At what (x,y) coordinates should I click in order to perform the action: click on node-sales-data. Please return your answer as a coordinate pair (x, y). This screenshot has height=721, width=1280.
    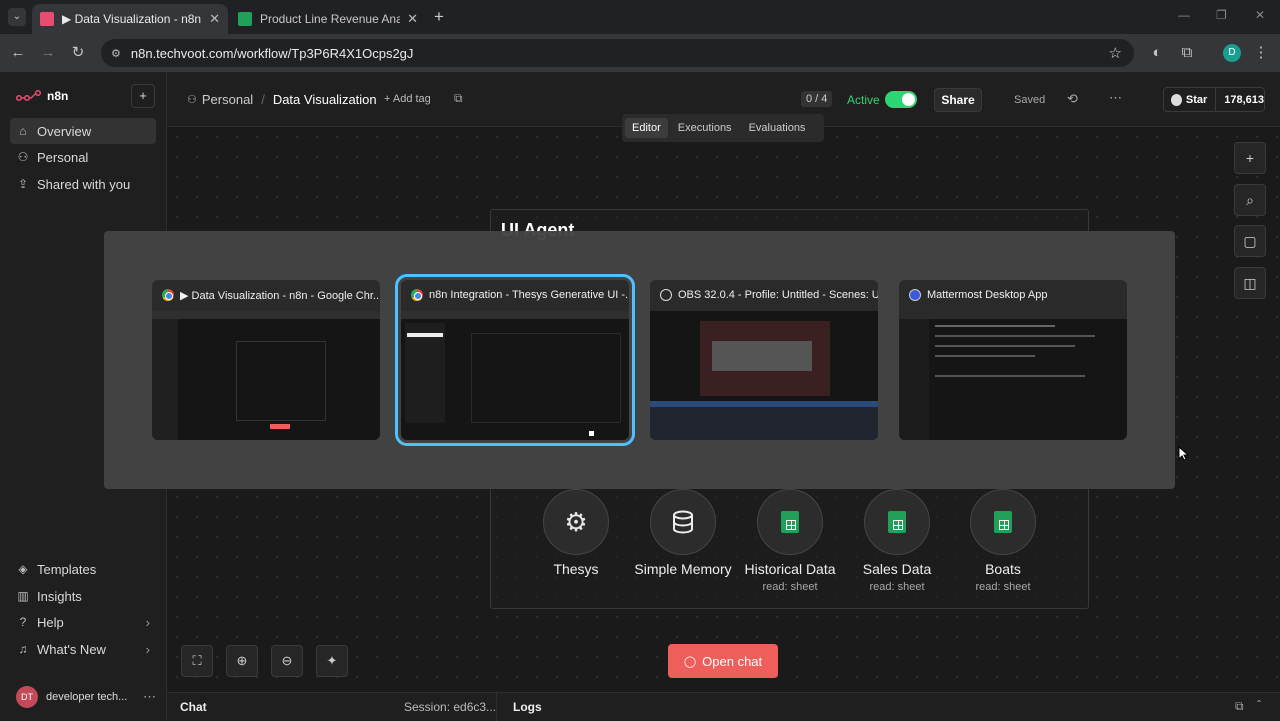
    Looking at the image, I should click on (897, 522).